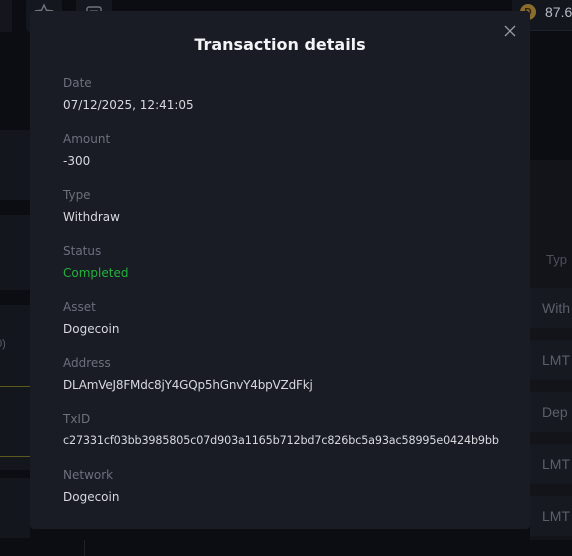 Image resolution: width=572 pixels, height=556 pixels. What do you see at coordinates (15, 508) in the screenshot?
I see `left-footer` at bounding box center [15, 508].